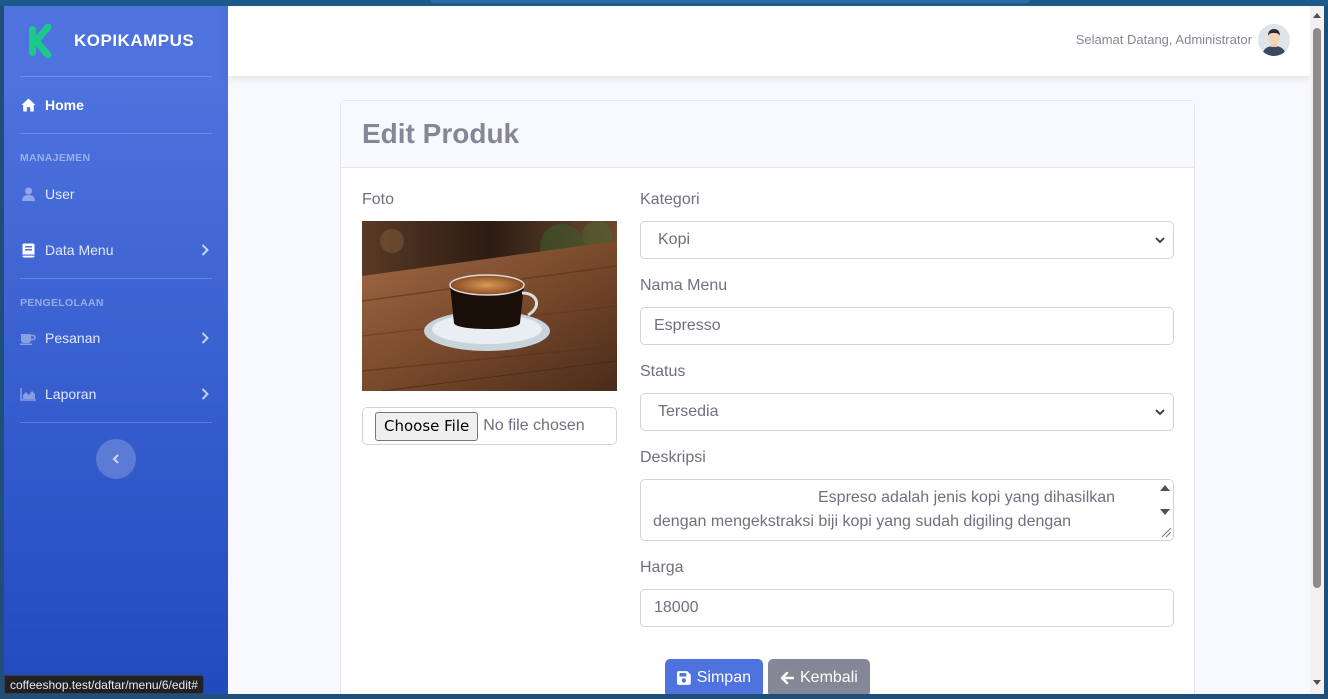 The height and width of the screenshot is (699, 1328). What do you see at coordinates (663, 371) in the screenshot?
I see `status-label: Status` at bounding box center [663, 371].